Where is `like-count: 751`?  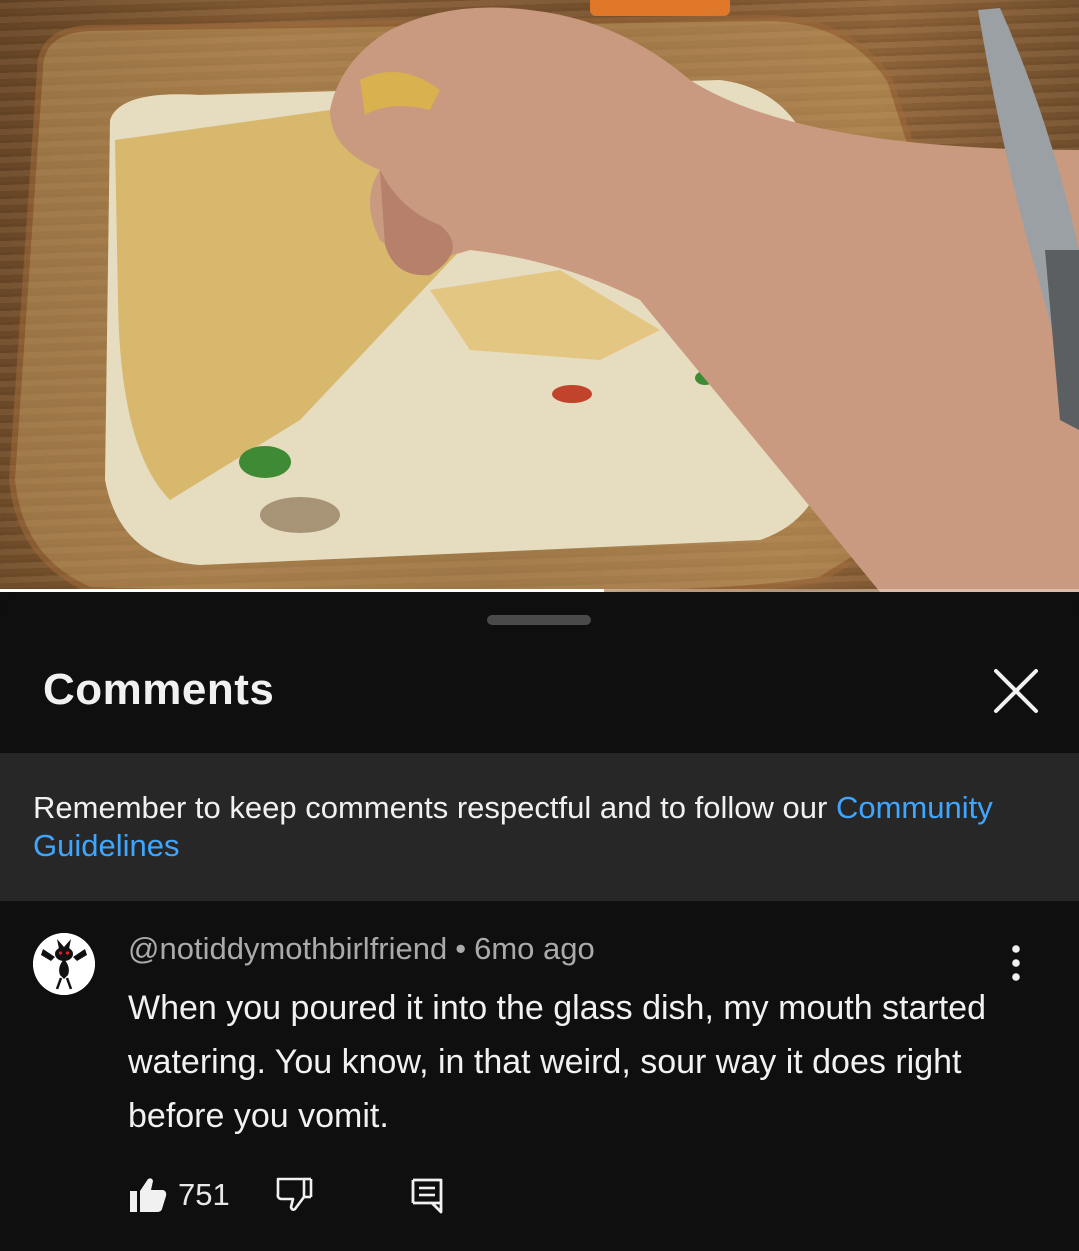 like-count: 751 is located at coordinates (204, 1194).